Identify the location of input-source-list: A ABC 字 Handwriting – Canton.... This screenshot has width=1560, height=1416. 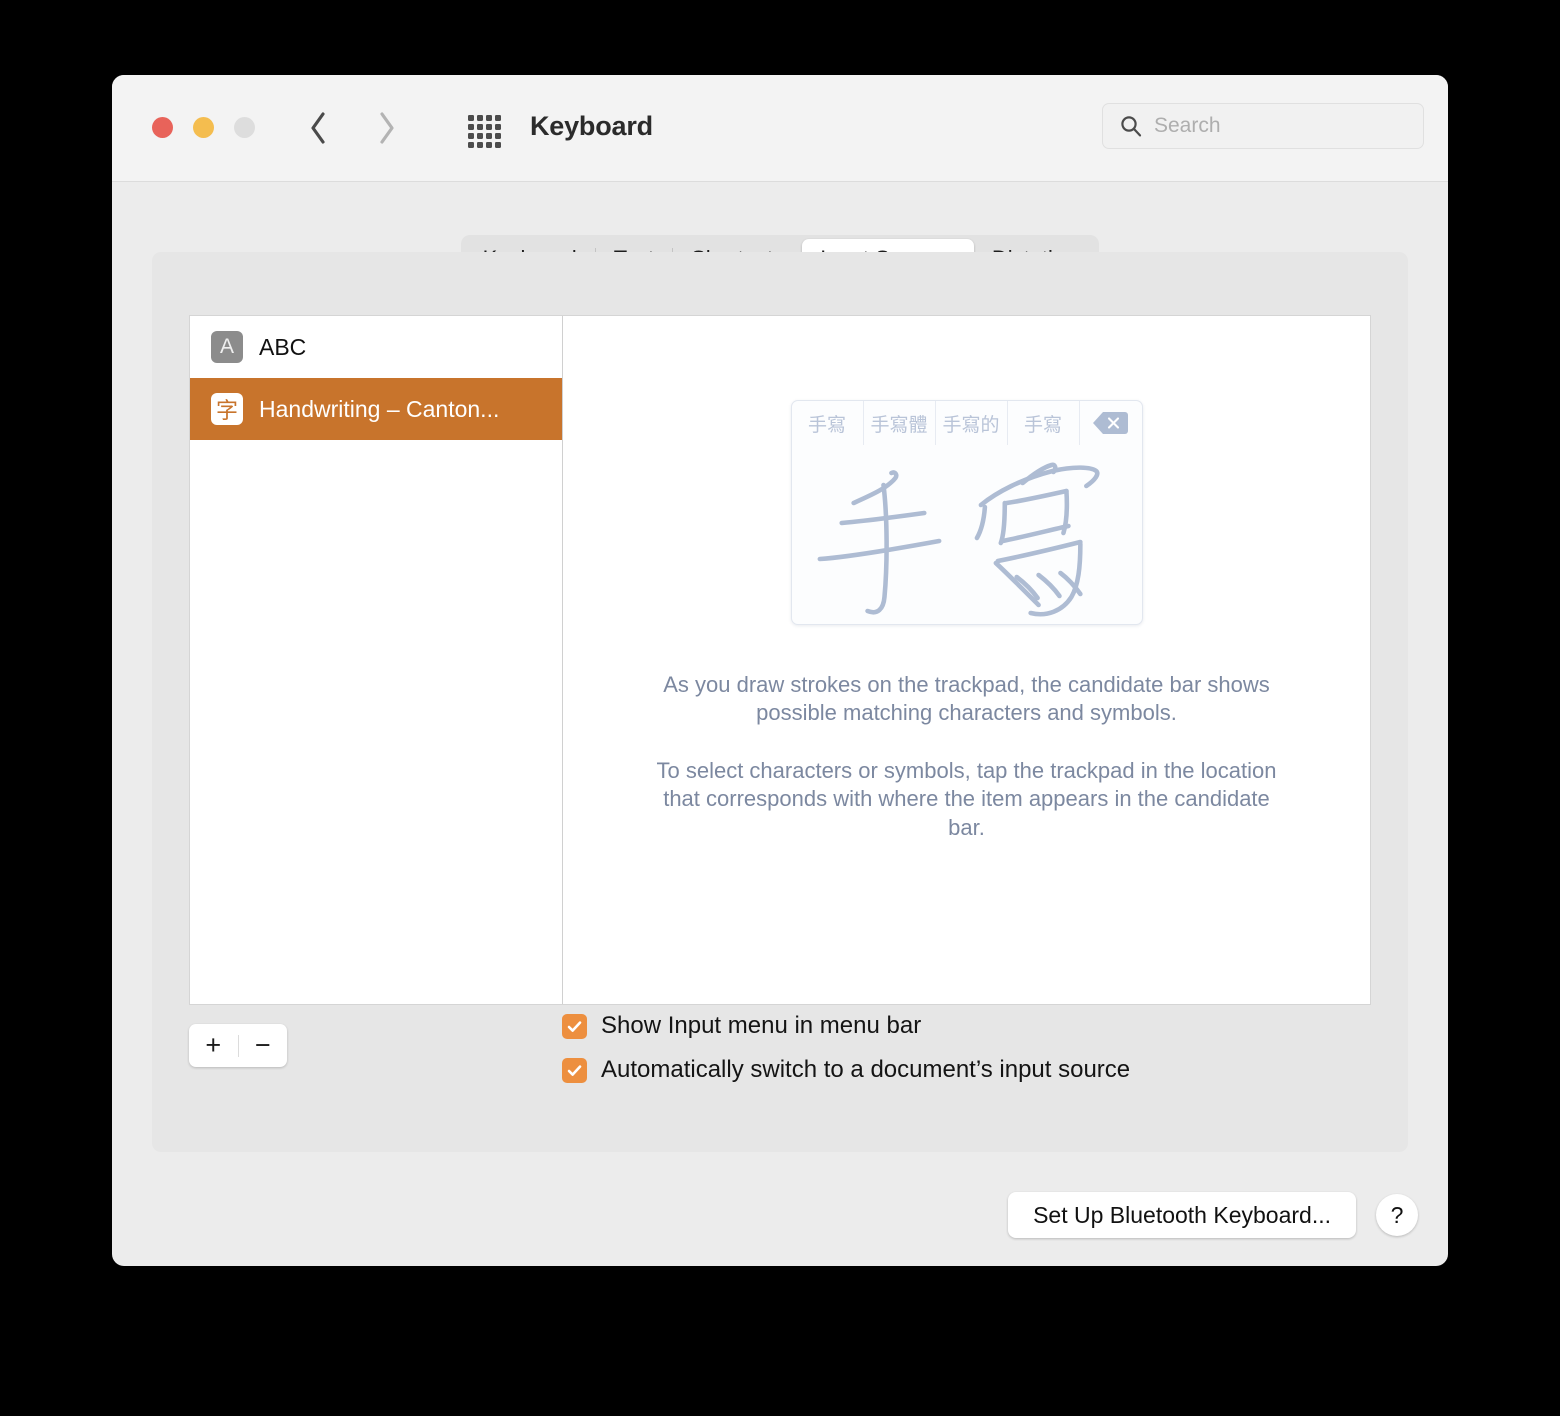
(376, 660).